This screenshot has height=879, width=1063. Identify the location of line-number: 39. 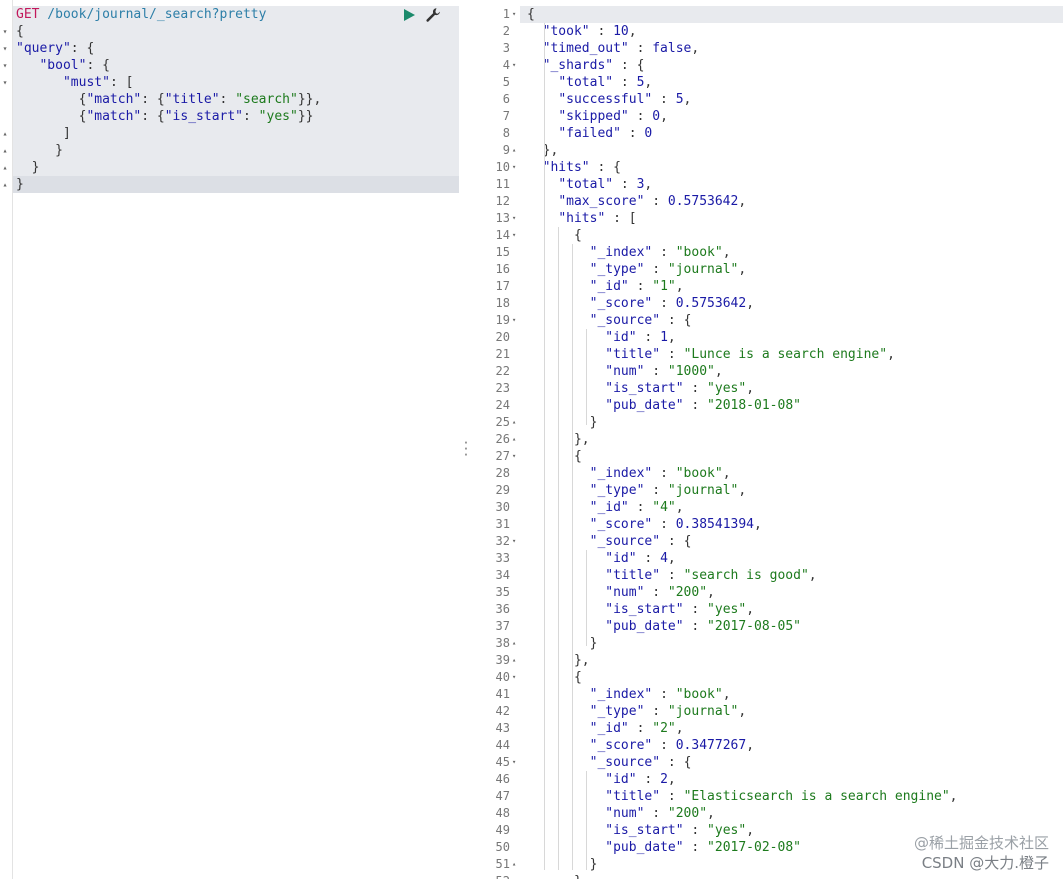
(502, 660).